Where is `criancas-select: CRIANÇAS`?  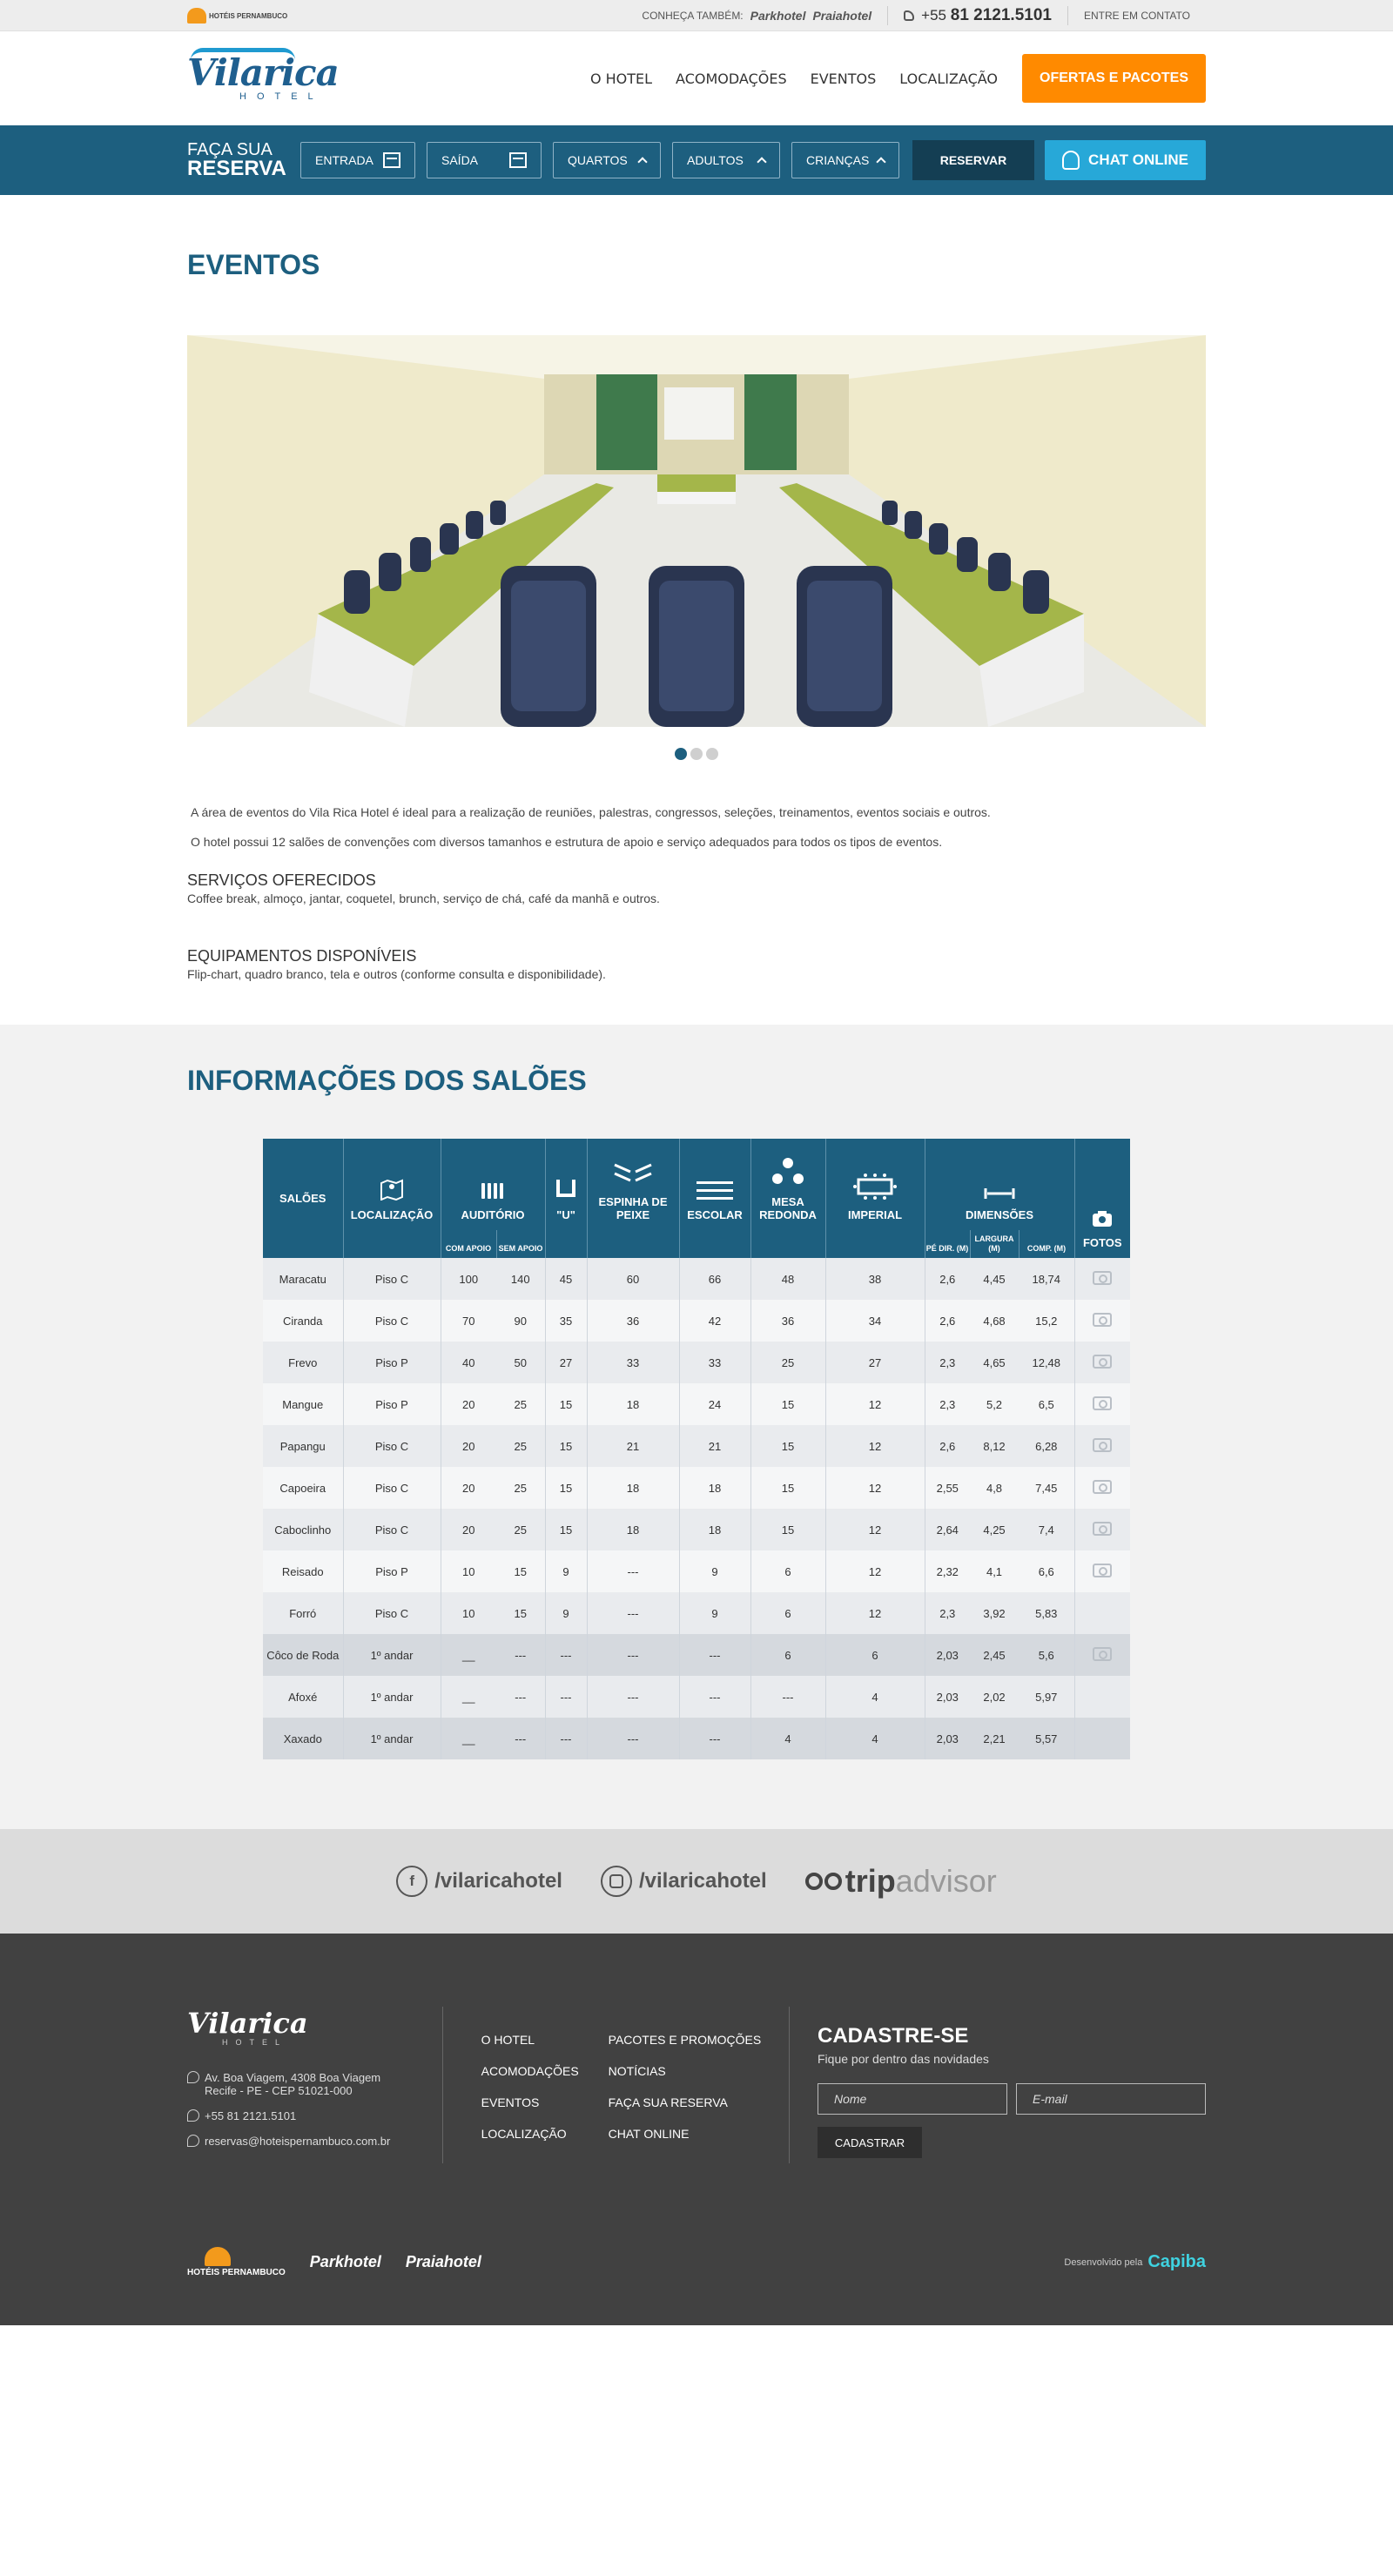
criancas-select: CRIANÇAS is located at coordinates (845, 160).